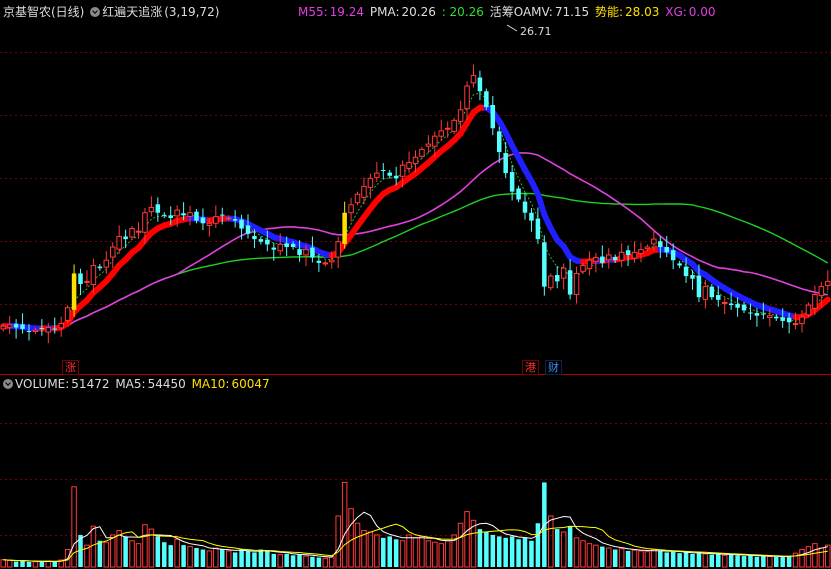  I want to click on tag-zhang: 涨, so click(70, 367).